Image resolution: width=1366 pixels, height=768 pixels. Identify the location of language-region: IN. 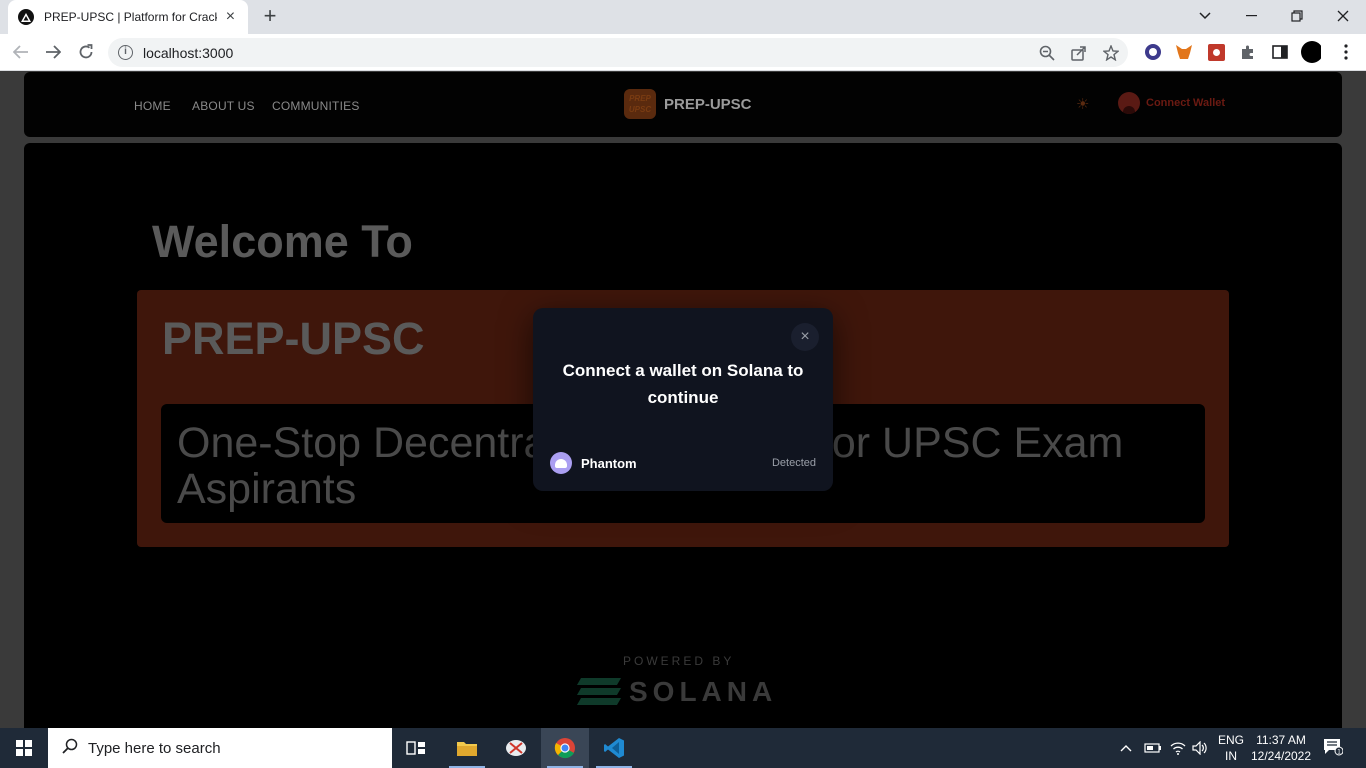
(1231, 756).